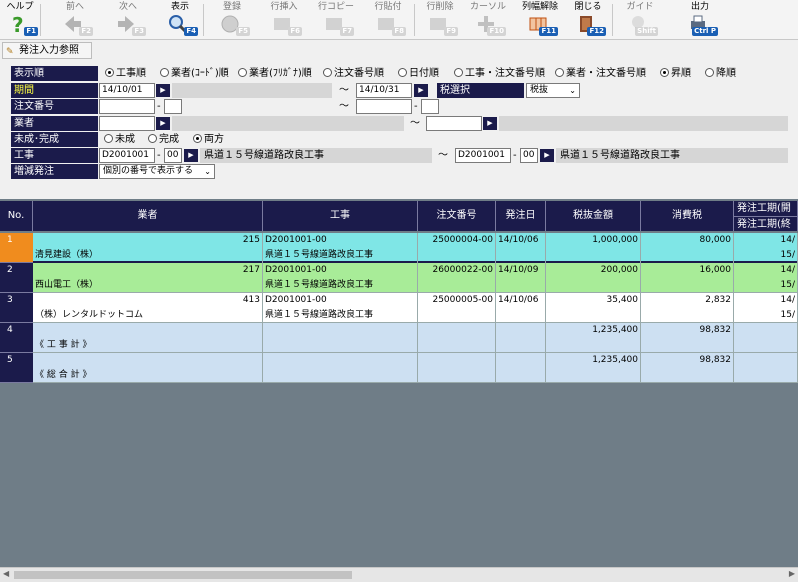  I want to click on scrollbar-thumb, so click(183, 575).